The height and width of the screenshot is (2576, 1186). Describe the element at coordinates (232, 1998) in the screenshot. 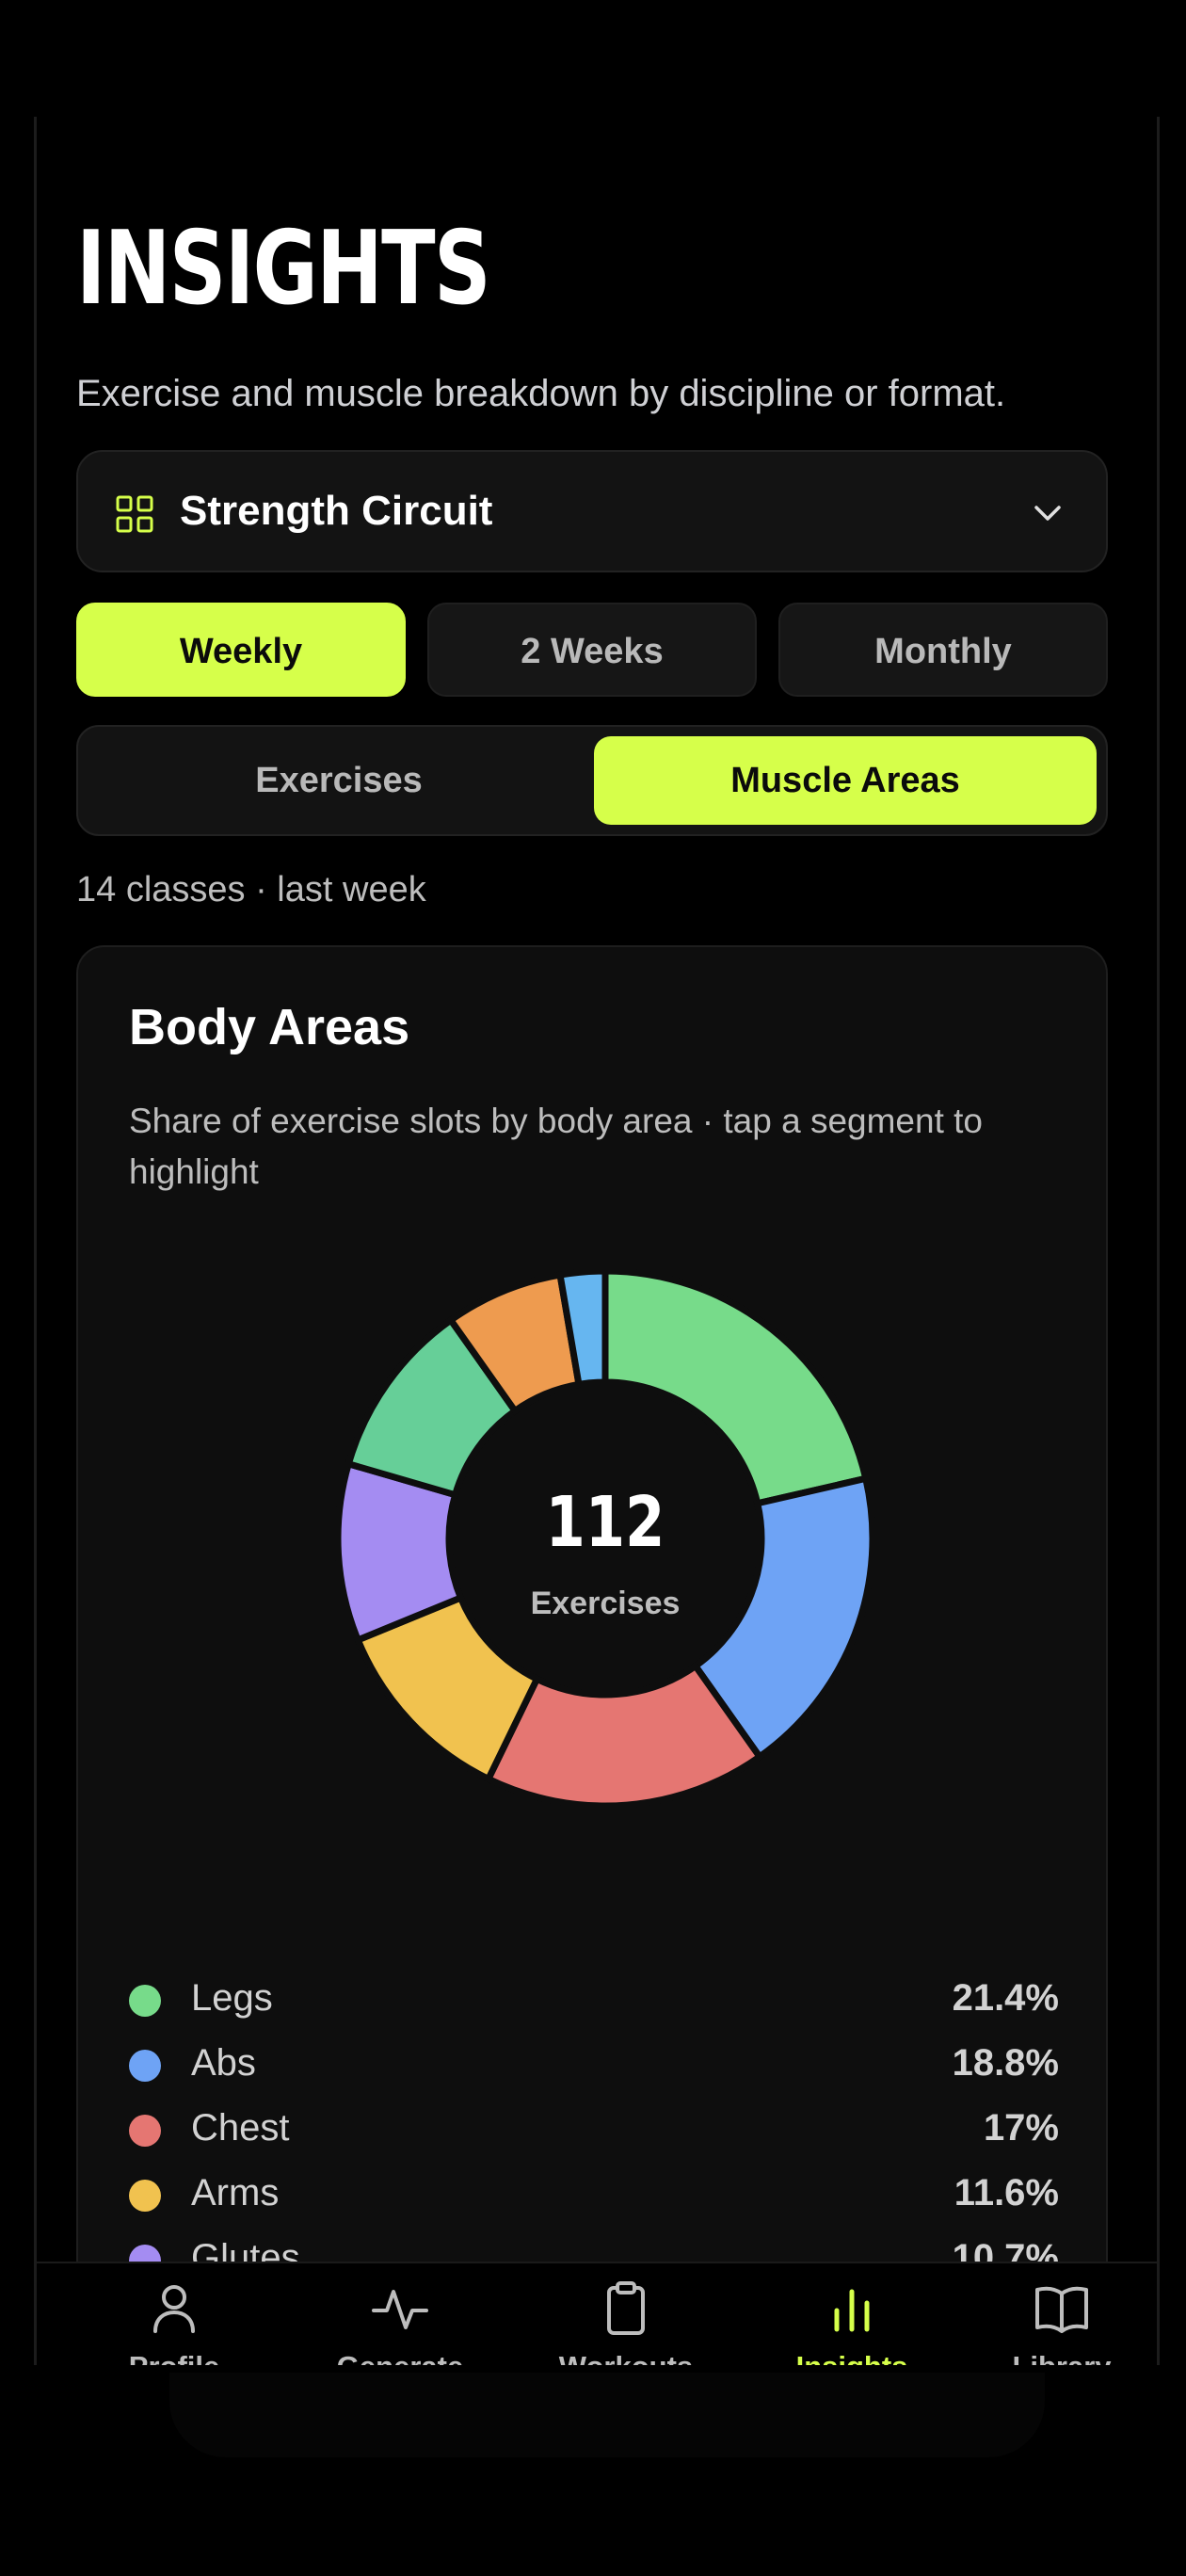

I see `legend-label: Legs` at that location.